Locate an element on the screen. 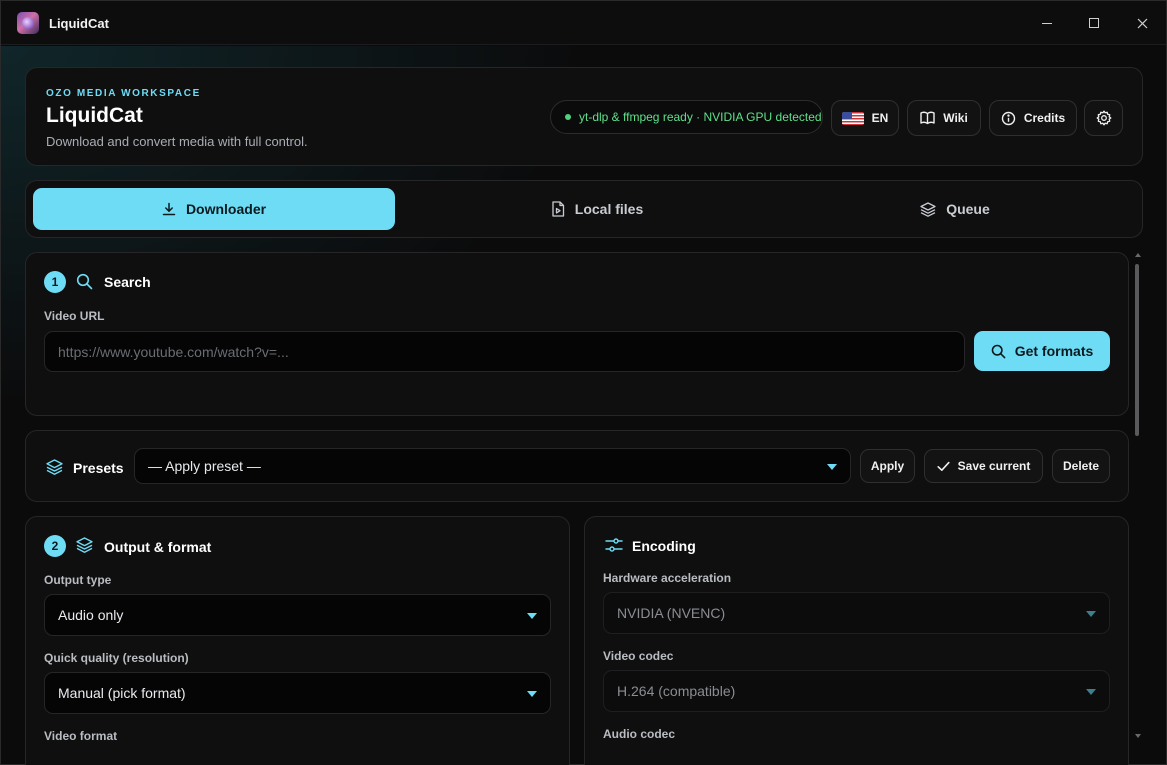  quality-value: Manual (pick format) is located at coordinates (122, 693).